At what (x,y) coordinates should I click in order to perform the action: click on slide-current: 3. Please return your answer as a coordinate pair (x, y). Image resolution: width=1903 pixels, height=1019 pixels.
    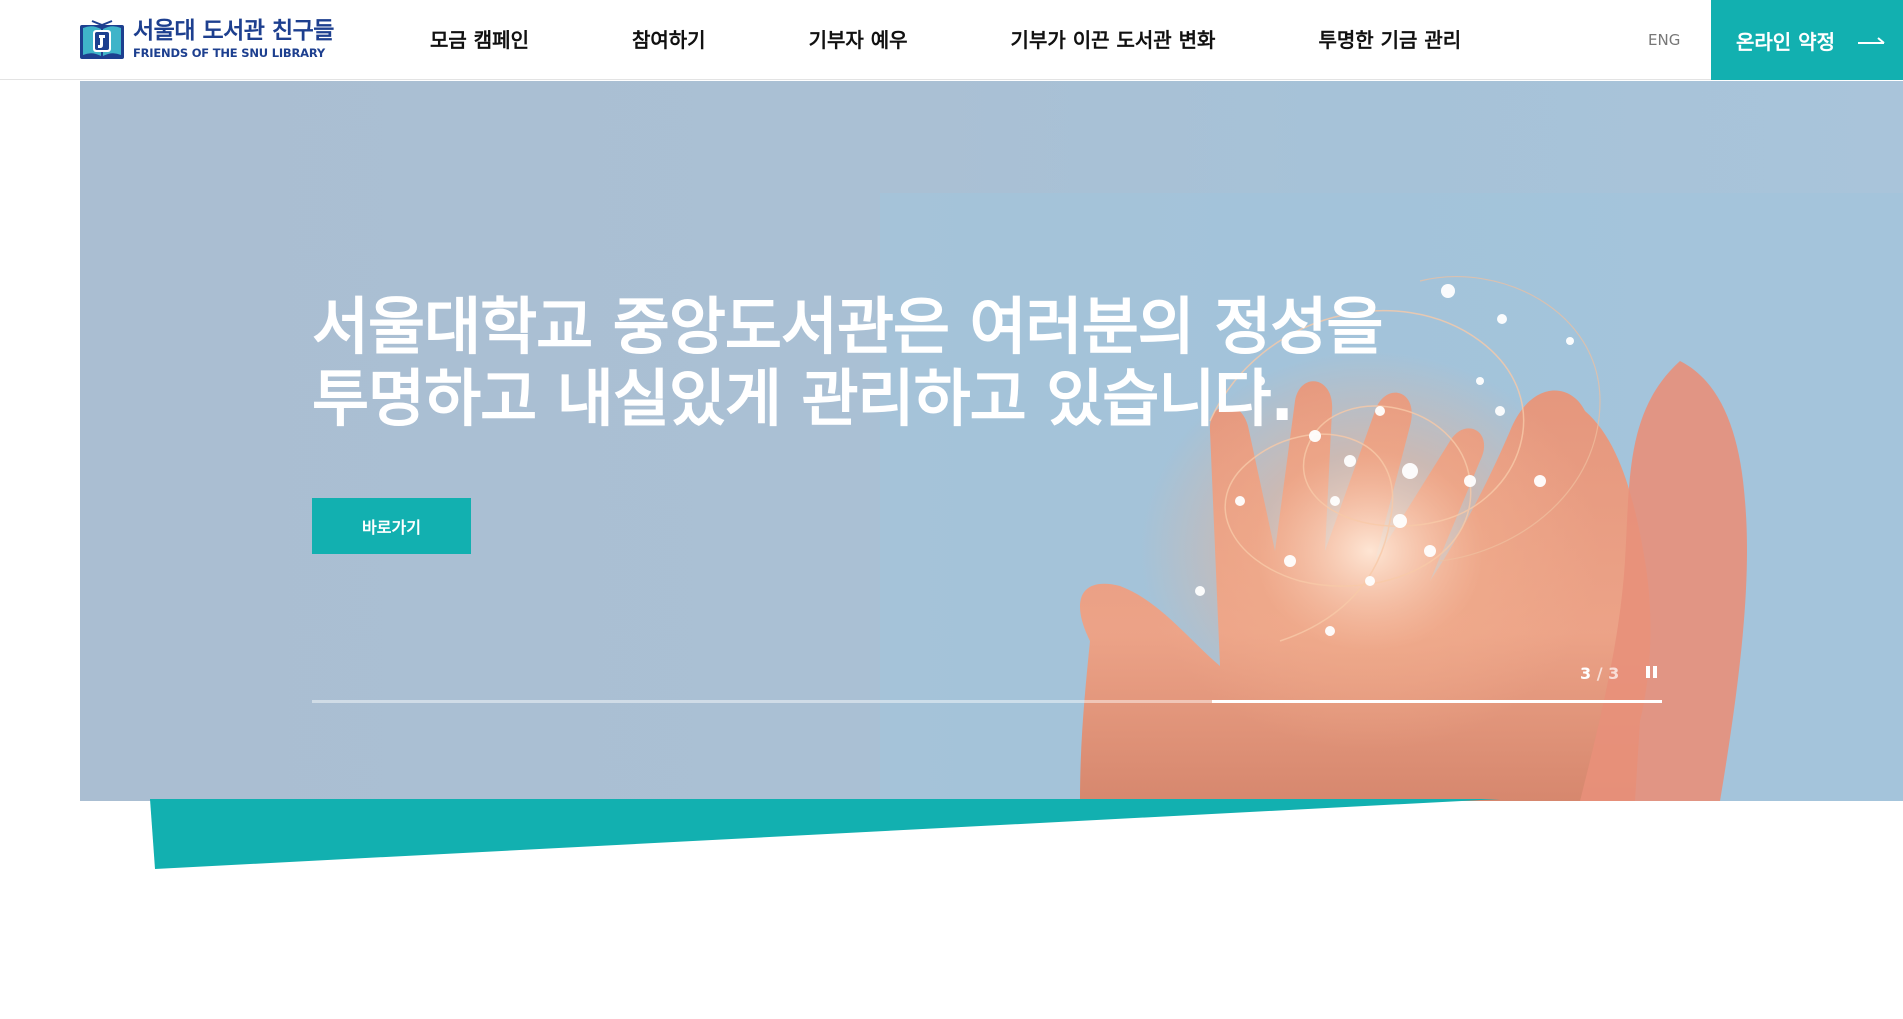
    Looking at the image, I should click on (1586, 673).